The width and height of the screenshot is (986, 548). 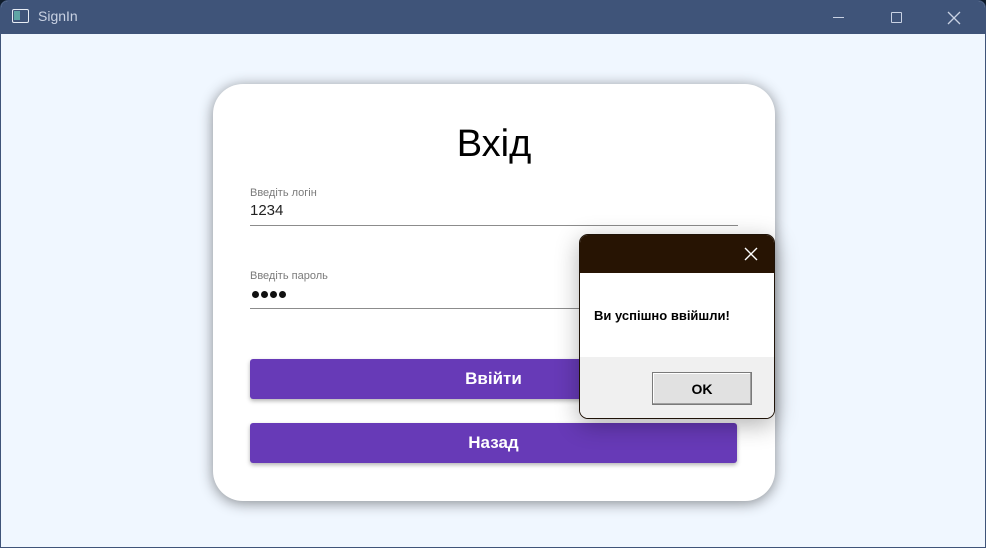 I want to click on dialog-title-bar, so click(x=677, y=254).